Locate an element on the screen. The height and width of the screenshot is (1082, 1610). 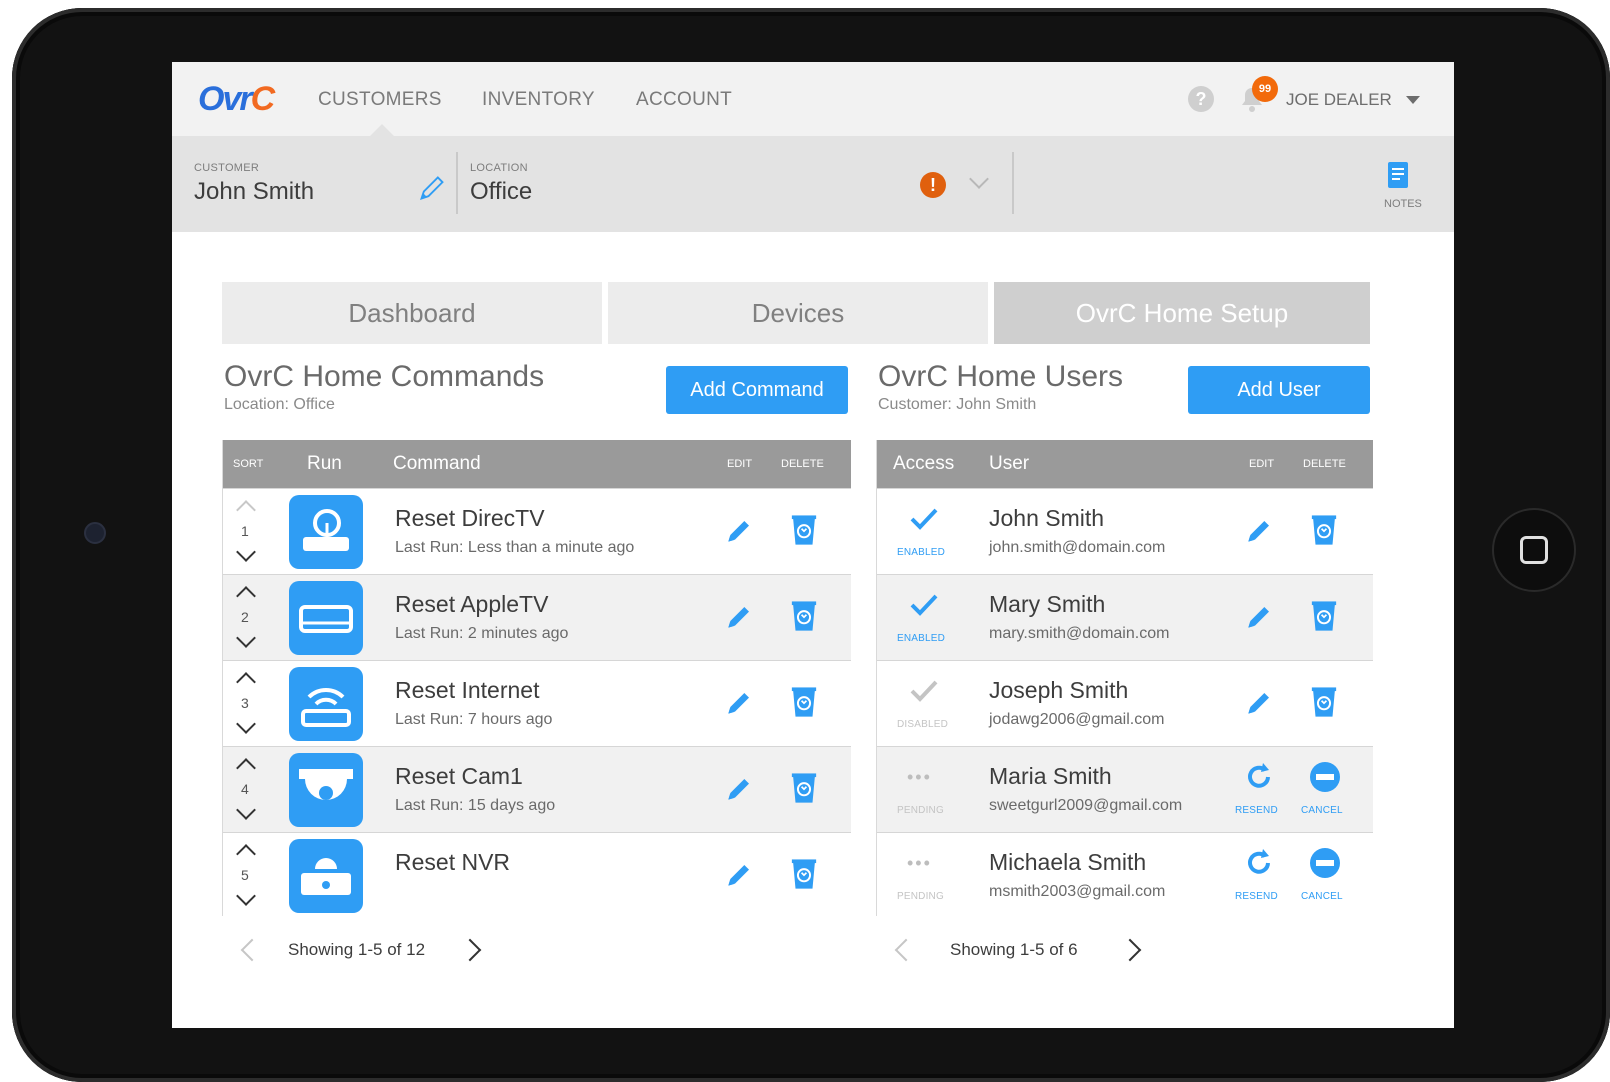
help-icon: ? is located at coordinates (1201, 99).